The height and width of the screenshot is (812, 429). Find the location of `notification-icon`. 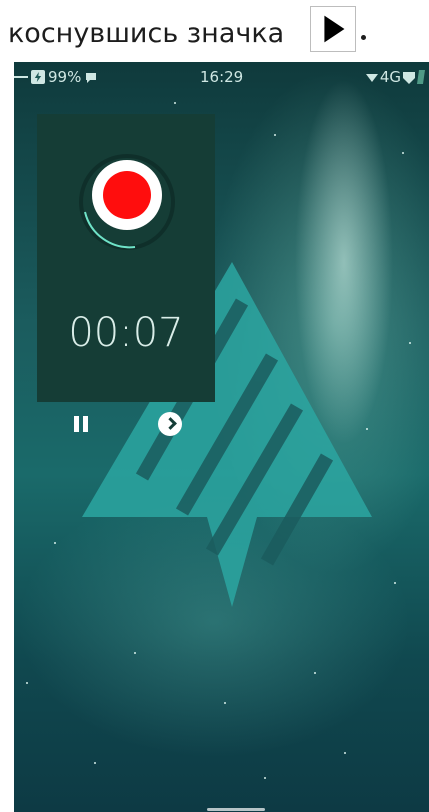

notification-icon is located at coordinates (91, 78).